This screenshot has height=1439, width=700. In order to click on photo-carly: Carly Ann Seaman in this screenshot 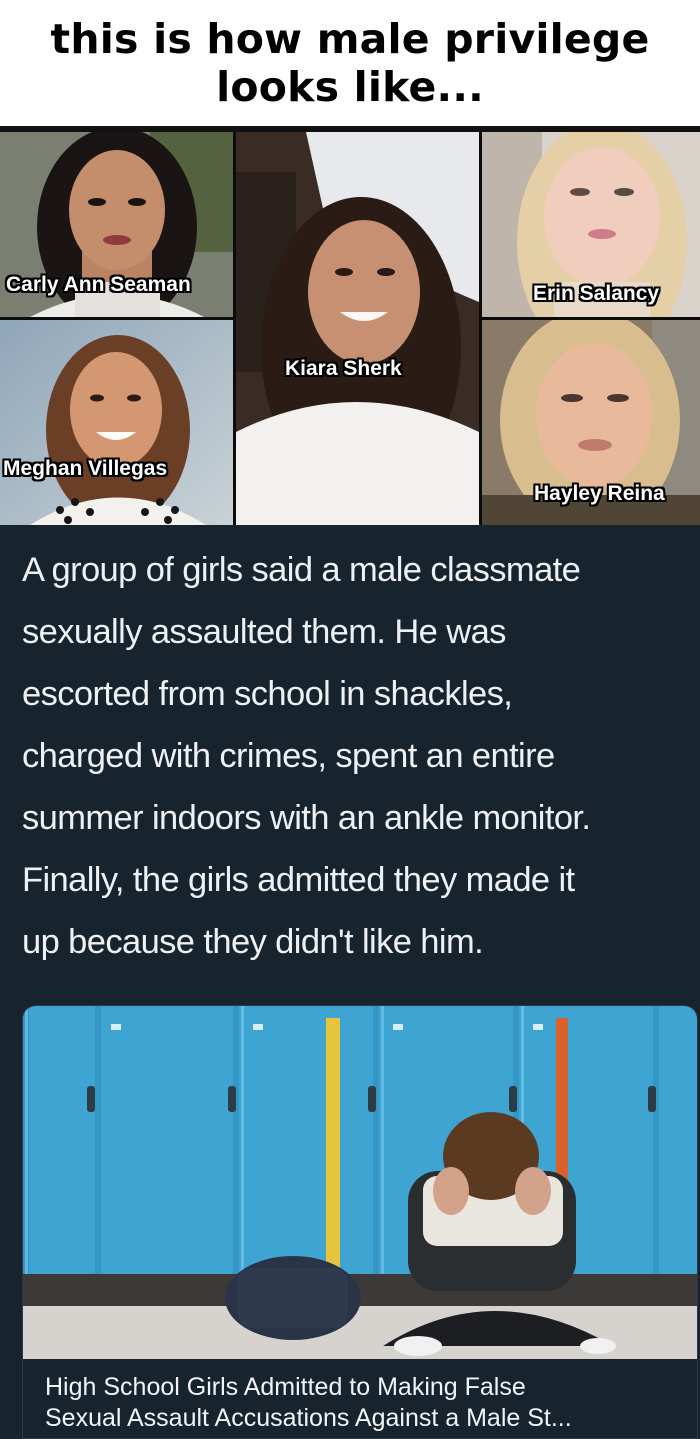, I will do `click(116, 224)`.